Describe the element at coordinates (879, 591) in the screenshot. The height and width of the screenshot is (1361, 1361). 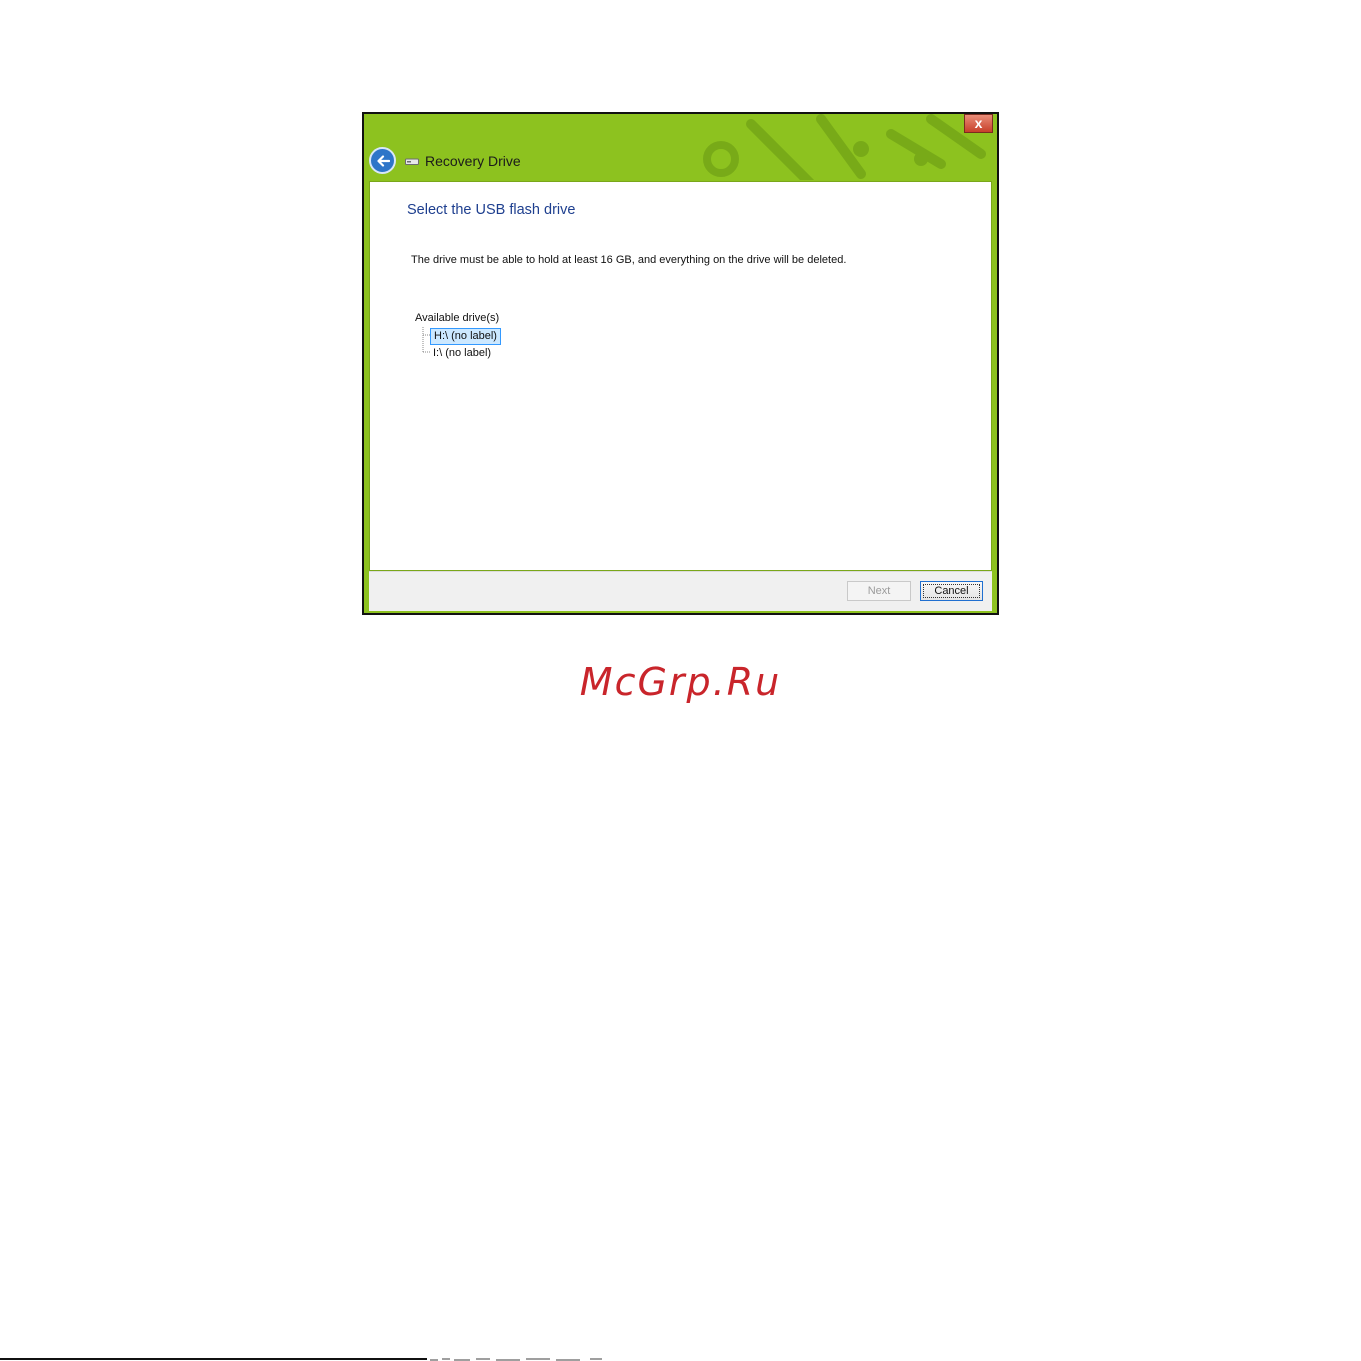
I see `next-button: Next` at that location.